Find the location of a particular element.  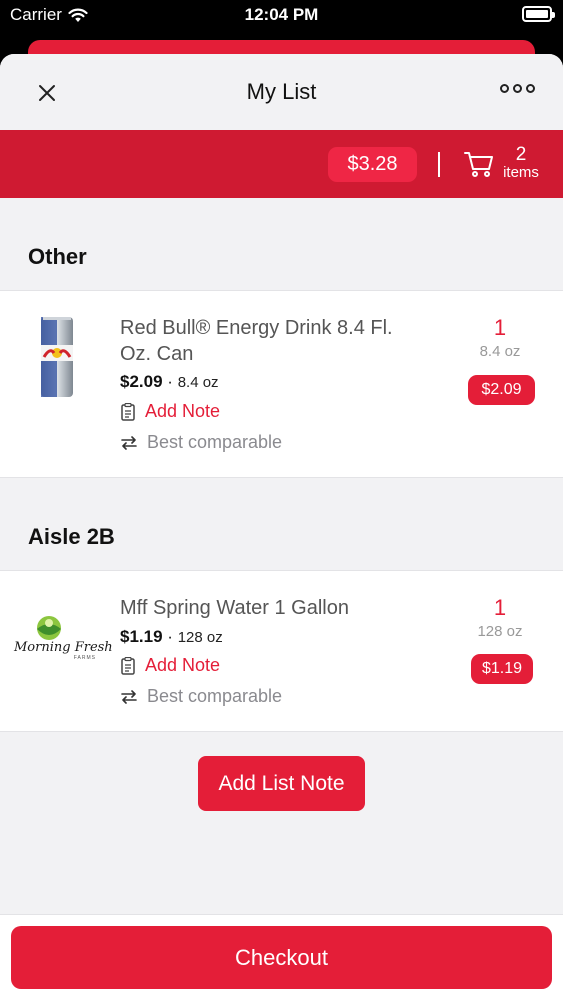

logo-text: Morning Fresh is located at coordinates (63, 647).